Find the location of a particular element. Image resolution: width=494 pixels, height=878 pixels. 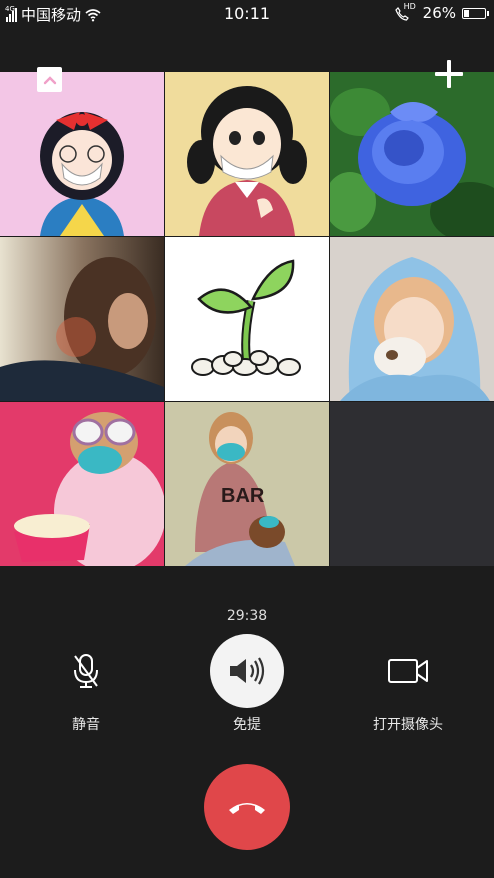

girl-with-cat-avatar is located at coordinates (412, 319).